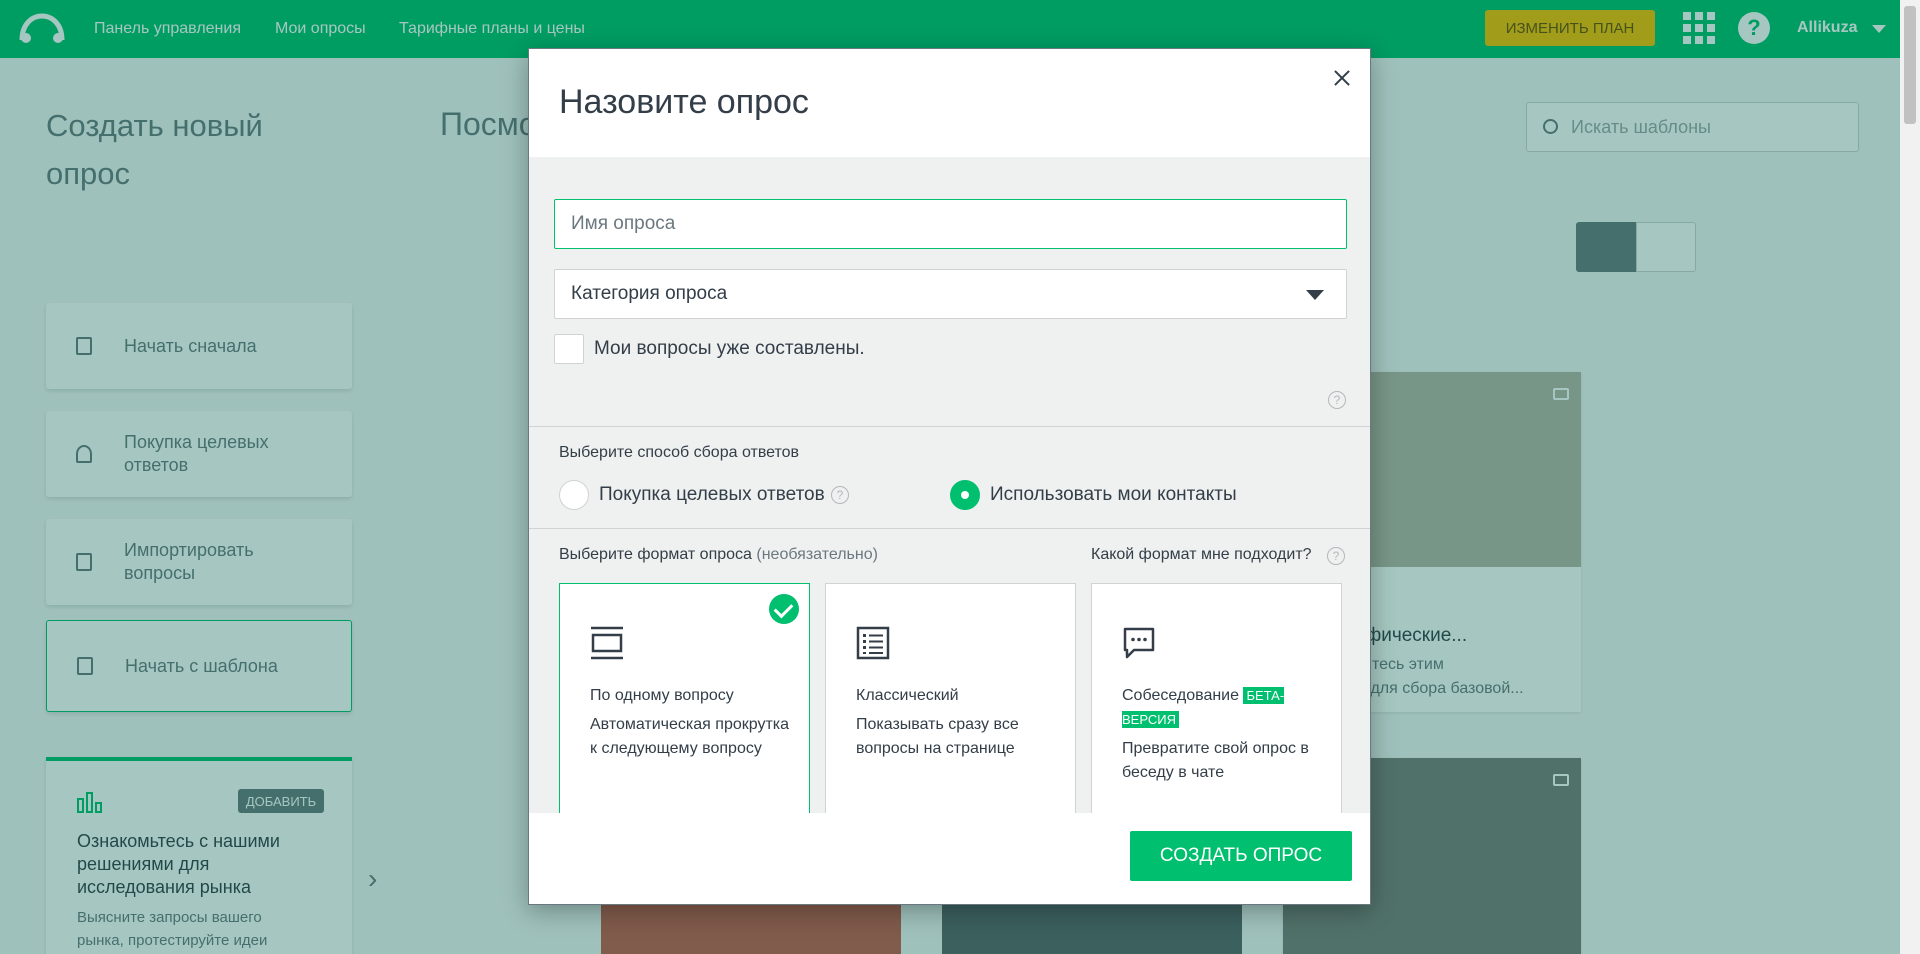 This screenshot has width=1920, height=954. I want to click on radio-label: Использовать мои контакты, so click(1113, 494).